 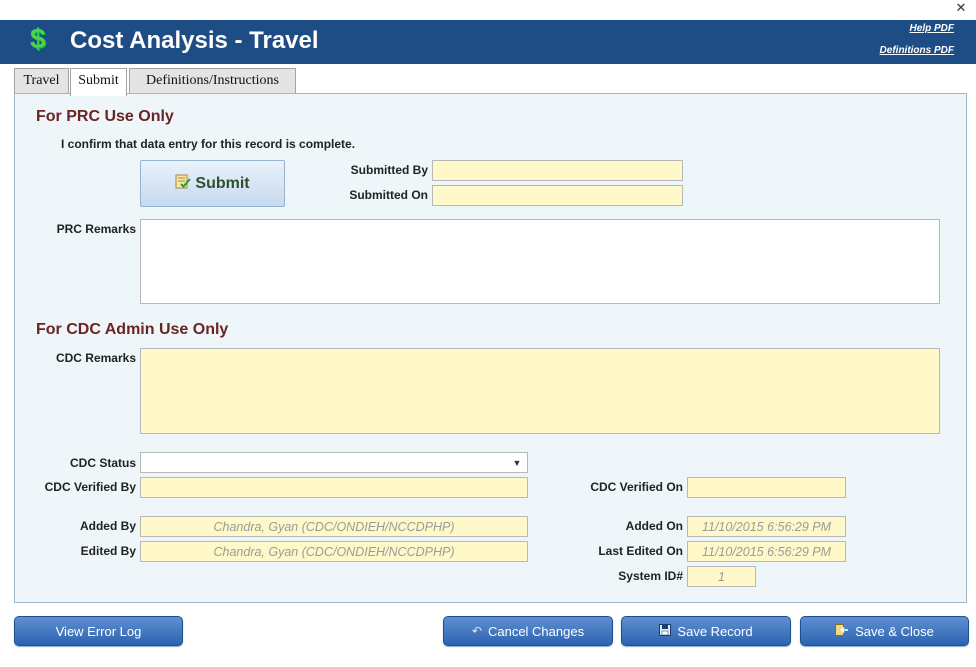 I want to click on tab-definitions-instructions: Definitions/Instructions, so click(x=212, y=81).